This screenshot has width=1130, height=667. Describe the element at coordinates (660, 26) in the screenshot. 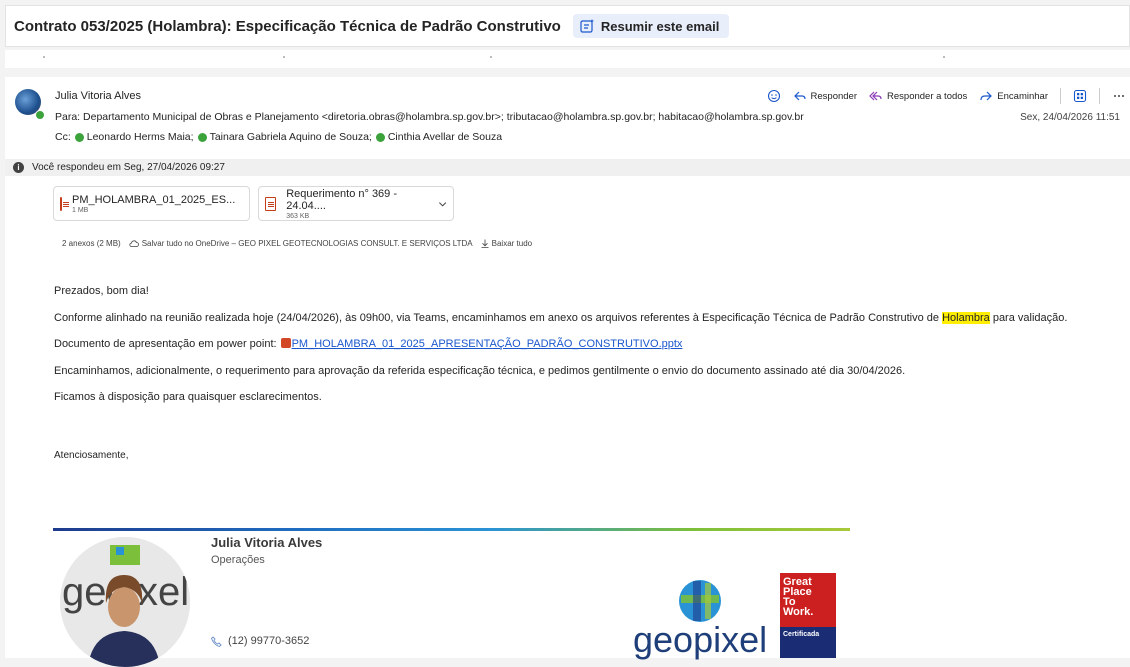

I see `summarize-label: Resumir este email` at that location.